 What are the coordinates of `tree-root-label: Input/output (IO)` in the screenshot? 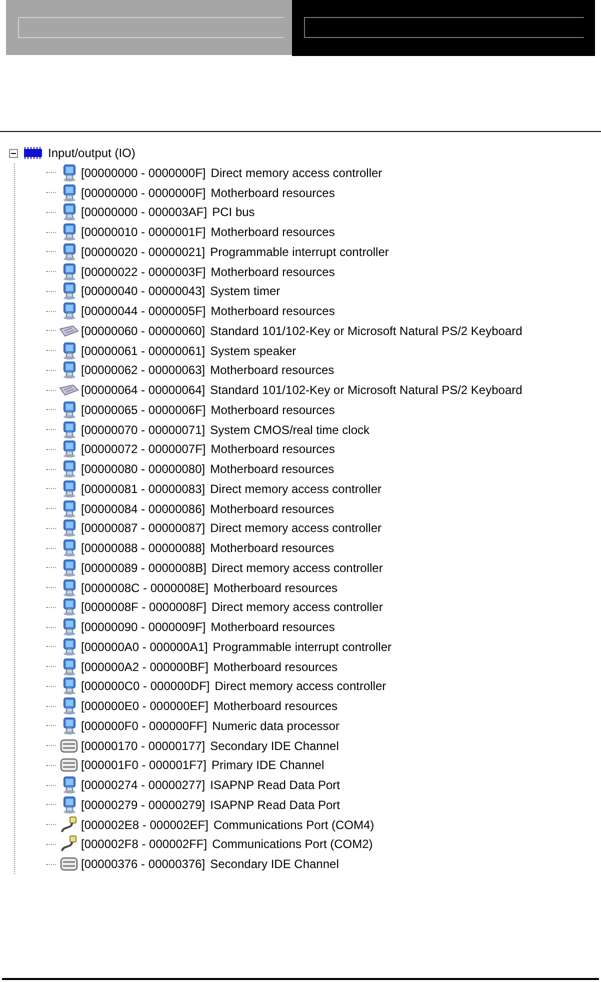 It's located at (92, 153).